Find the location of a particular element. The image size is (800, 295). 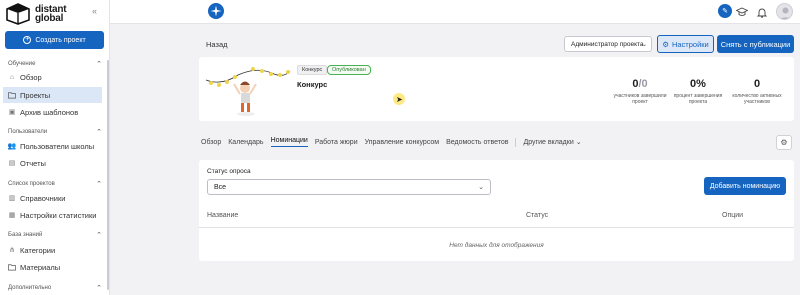

brand-line-2: global is located at coordinates (49, 18).